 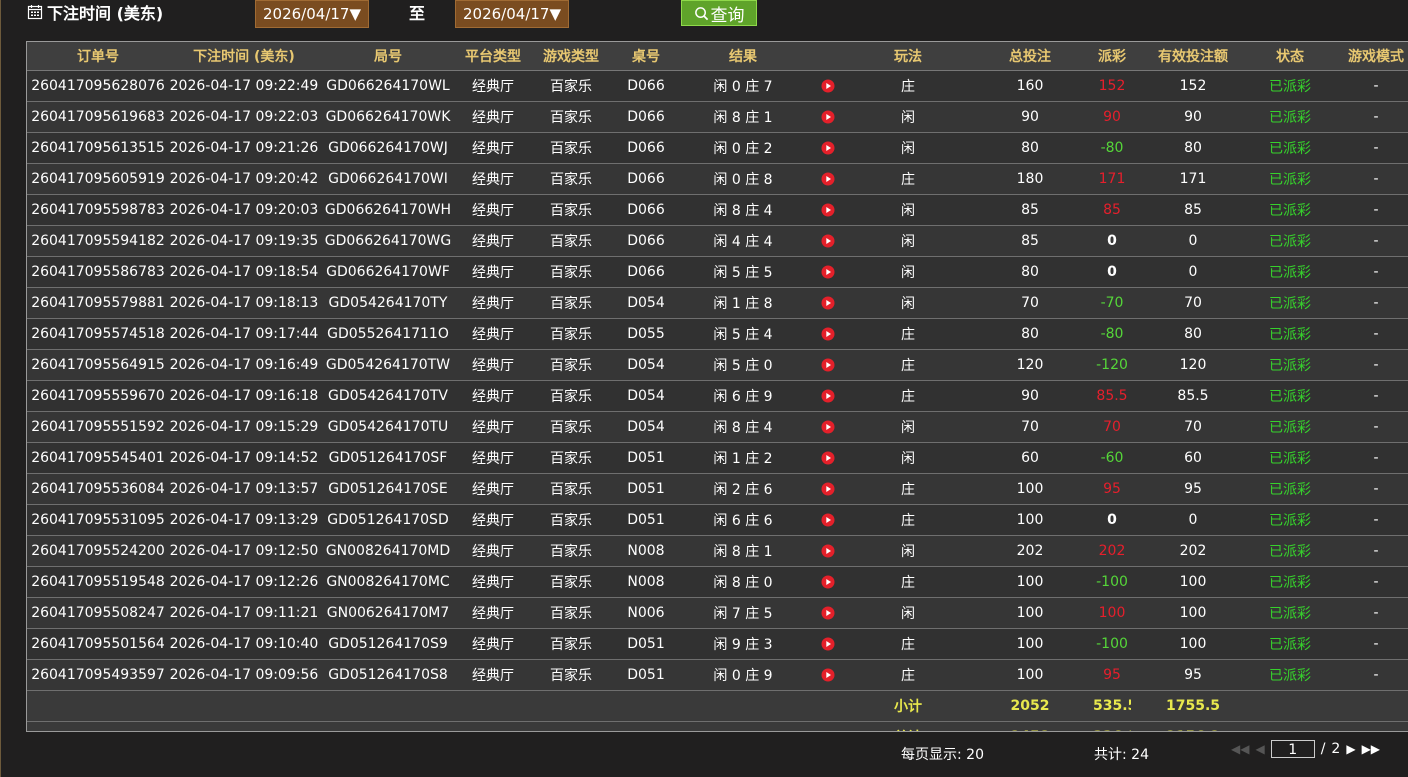 I want to click on last-page-icon: ▶︎▶︎, so click(x=1371, y=749).